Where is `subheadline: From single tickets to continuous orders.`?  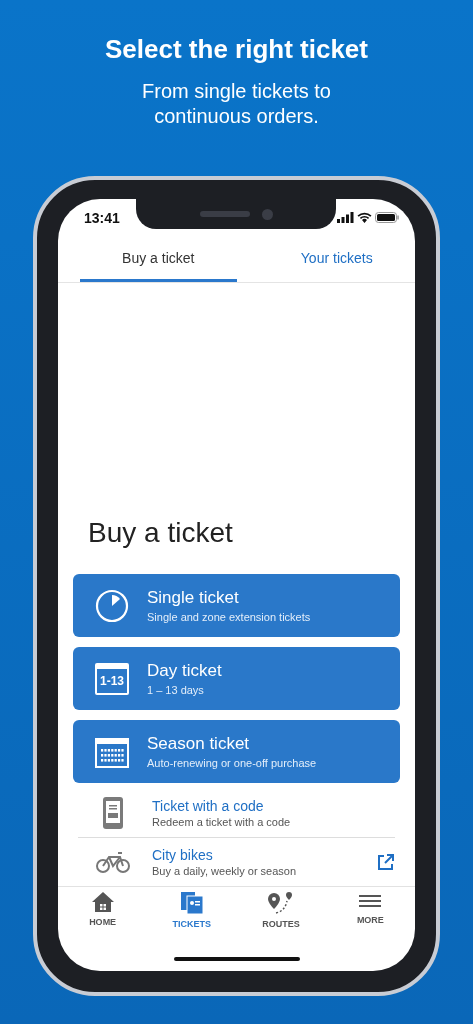
subheadline: From single tickets to continuous orders. is located at coordinates (236, 104).